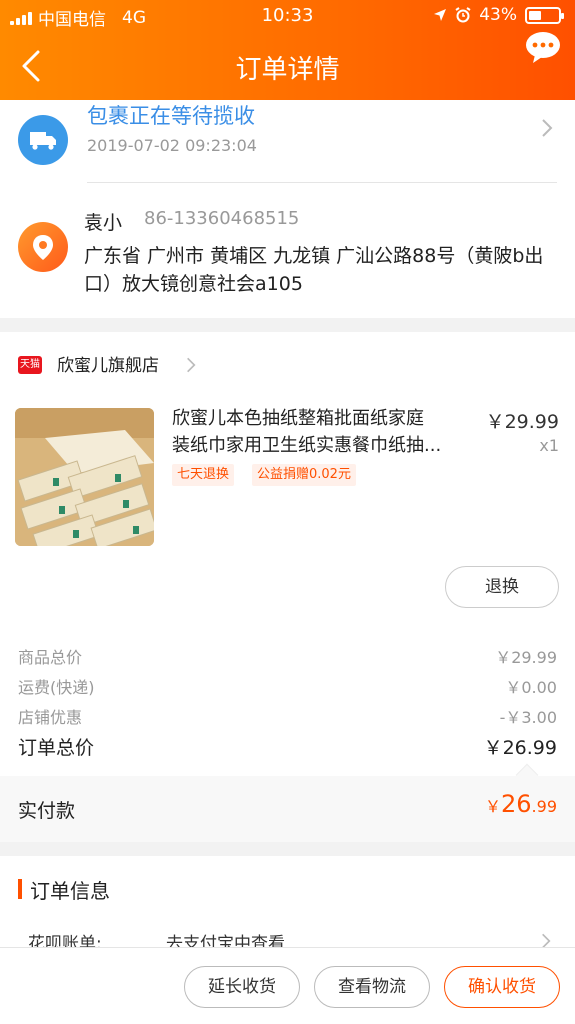 The height and width of the screenshot is (1024, 575). What do you see at coordinates (47, 811) in the screenshot?
I see `paid-label: 实付款` at bounding box center [47, 811].